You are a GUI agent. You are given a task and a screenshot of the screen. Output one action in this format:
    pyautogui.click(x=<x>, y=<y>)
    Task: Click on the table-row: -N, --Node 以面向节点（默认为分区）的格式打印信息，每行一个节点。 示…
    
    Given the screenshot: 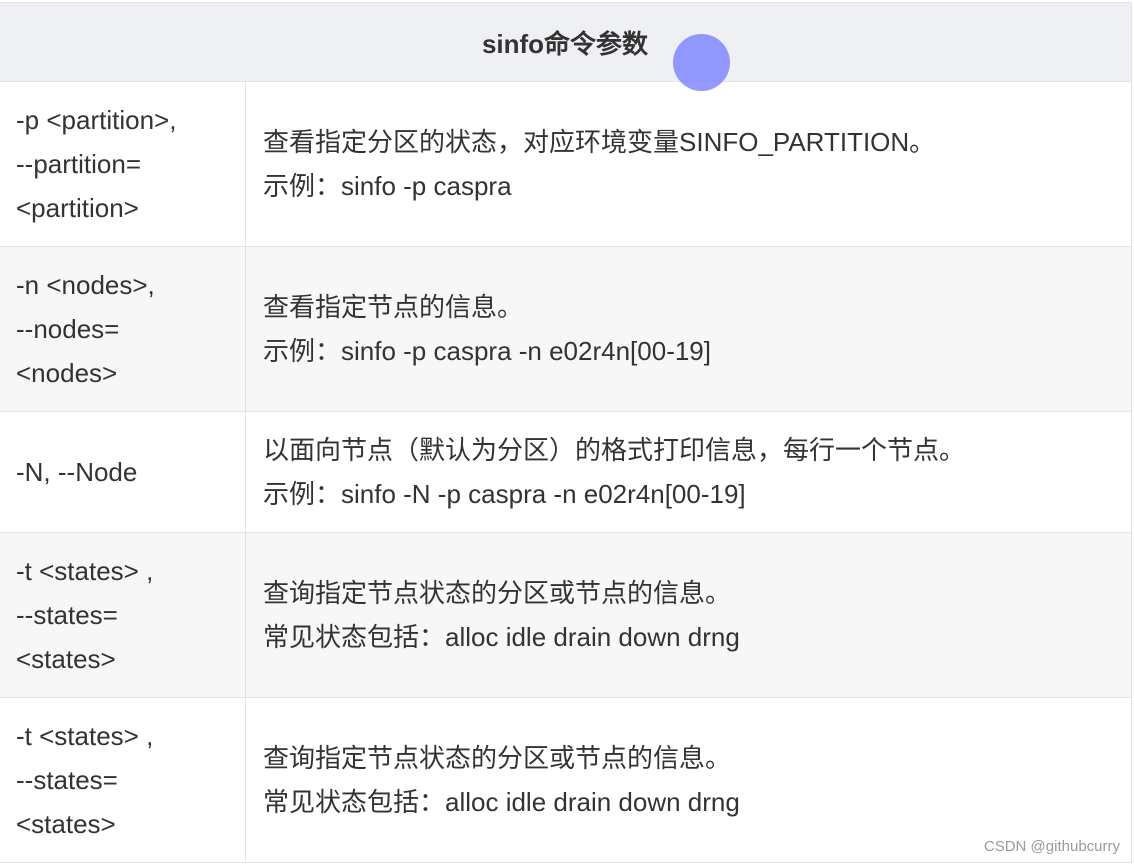 What is the action you would take?
    pyautogui.click(x=566, y=472)
    